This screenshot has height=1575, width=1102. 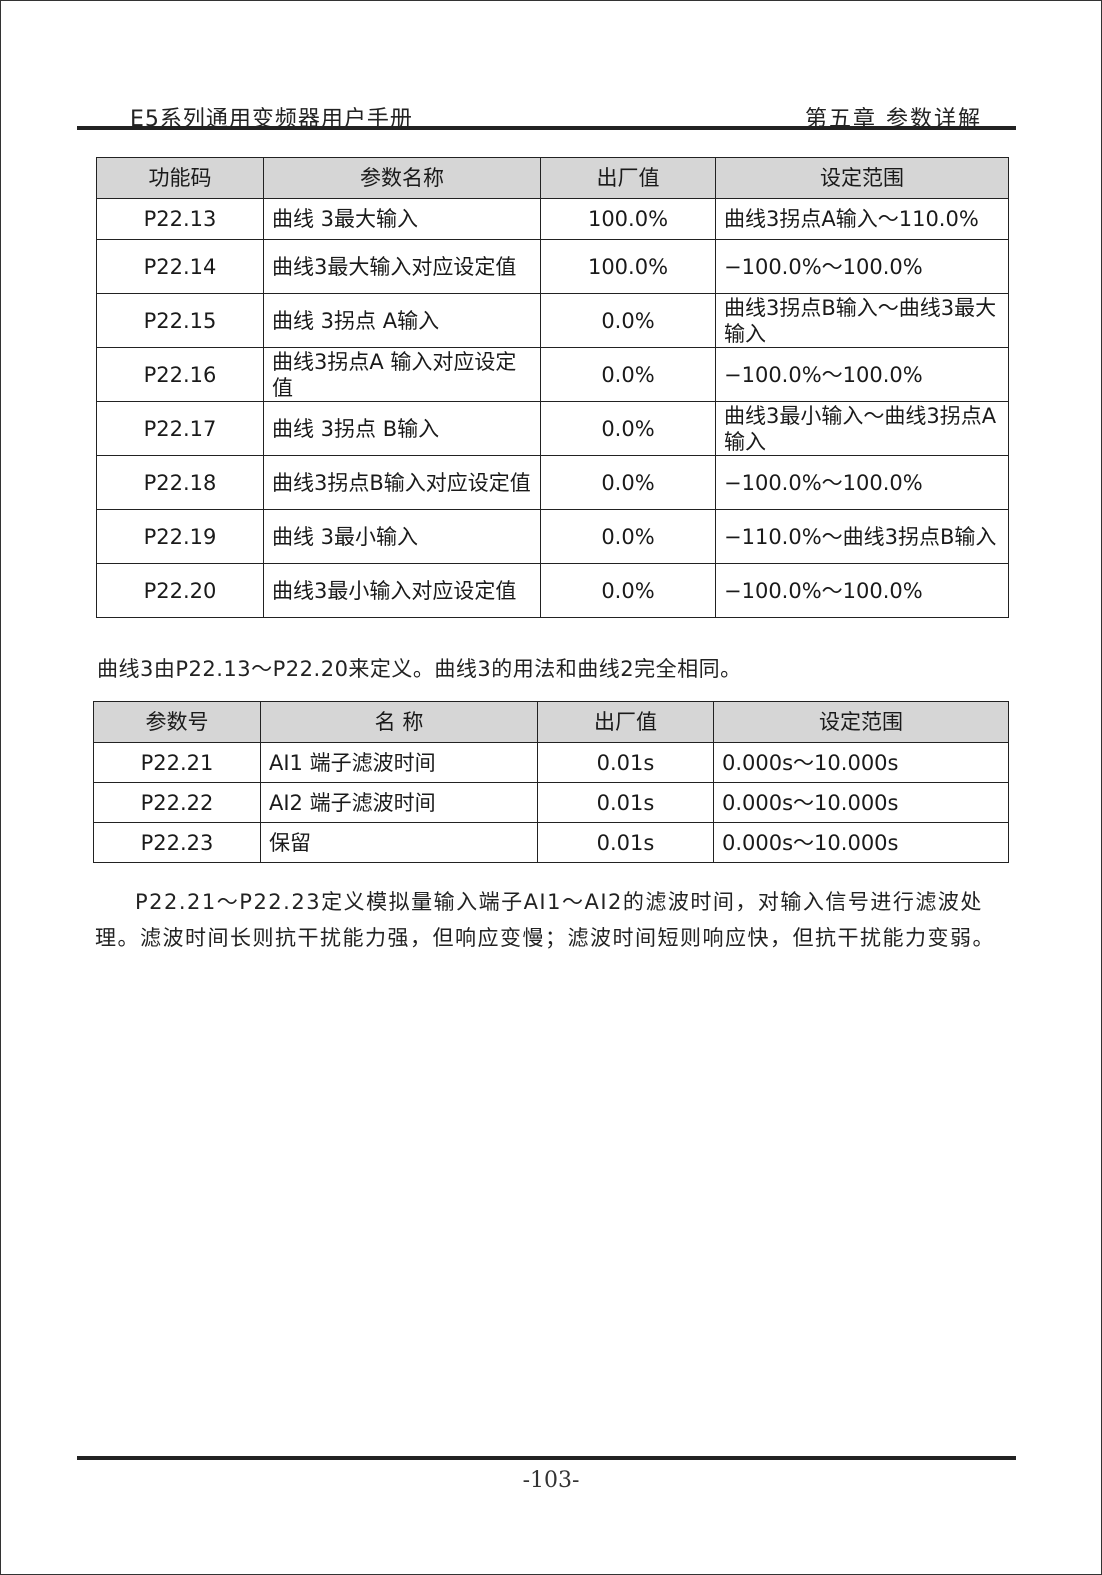 What do you see at coordinates (546, 1458) in the screenshot?
I see `footer-divider` at bounding box center [546, 1458].